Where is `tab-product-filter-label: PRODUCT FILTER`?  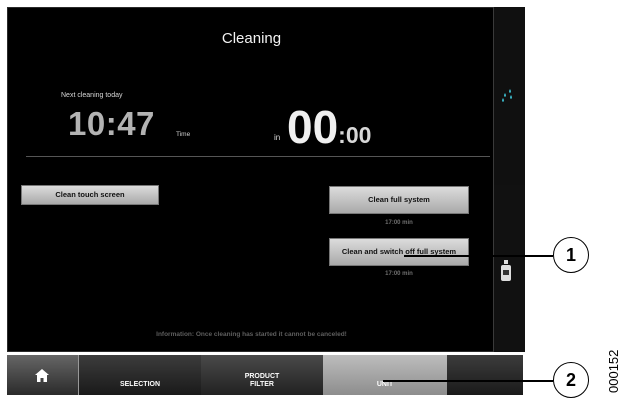
tab-product-filter-label: PRODUCT FILTER is located at coordinates (262, 381).